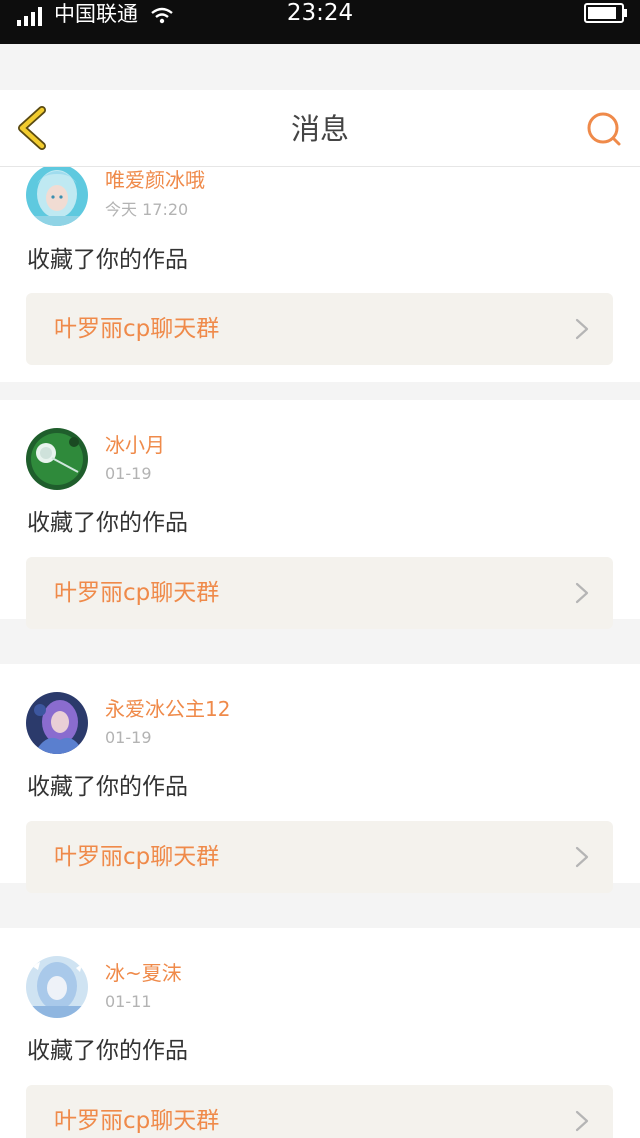 Image resolution: width=640 pixels, height=1138 pixels. I want to click on username: 冰小月, so click(135, 445).